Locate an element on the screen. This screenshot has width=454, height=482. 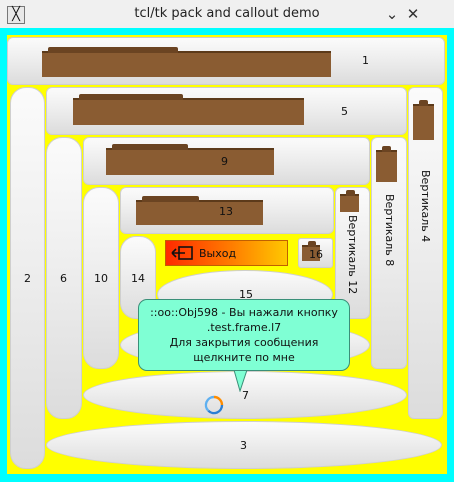
button-1: 1 is located at coordinates (226, 61).